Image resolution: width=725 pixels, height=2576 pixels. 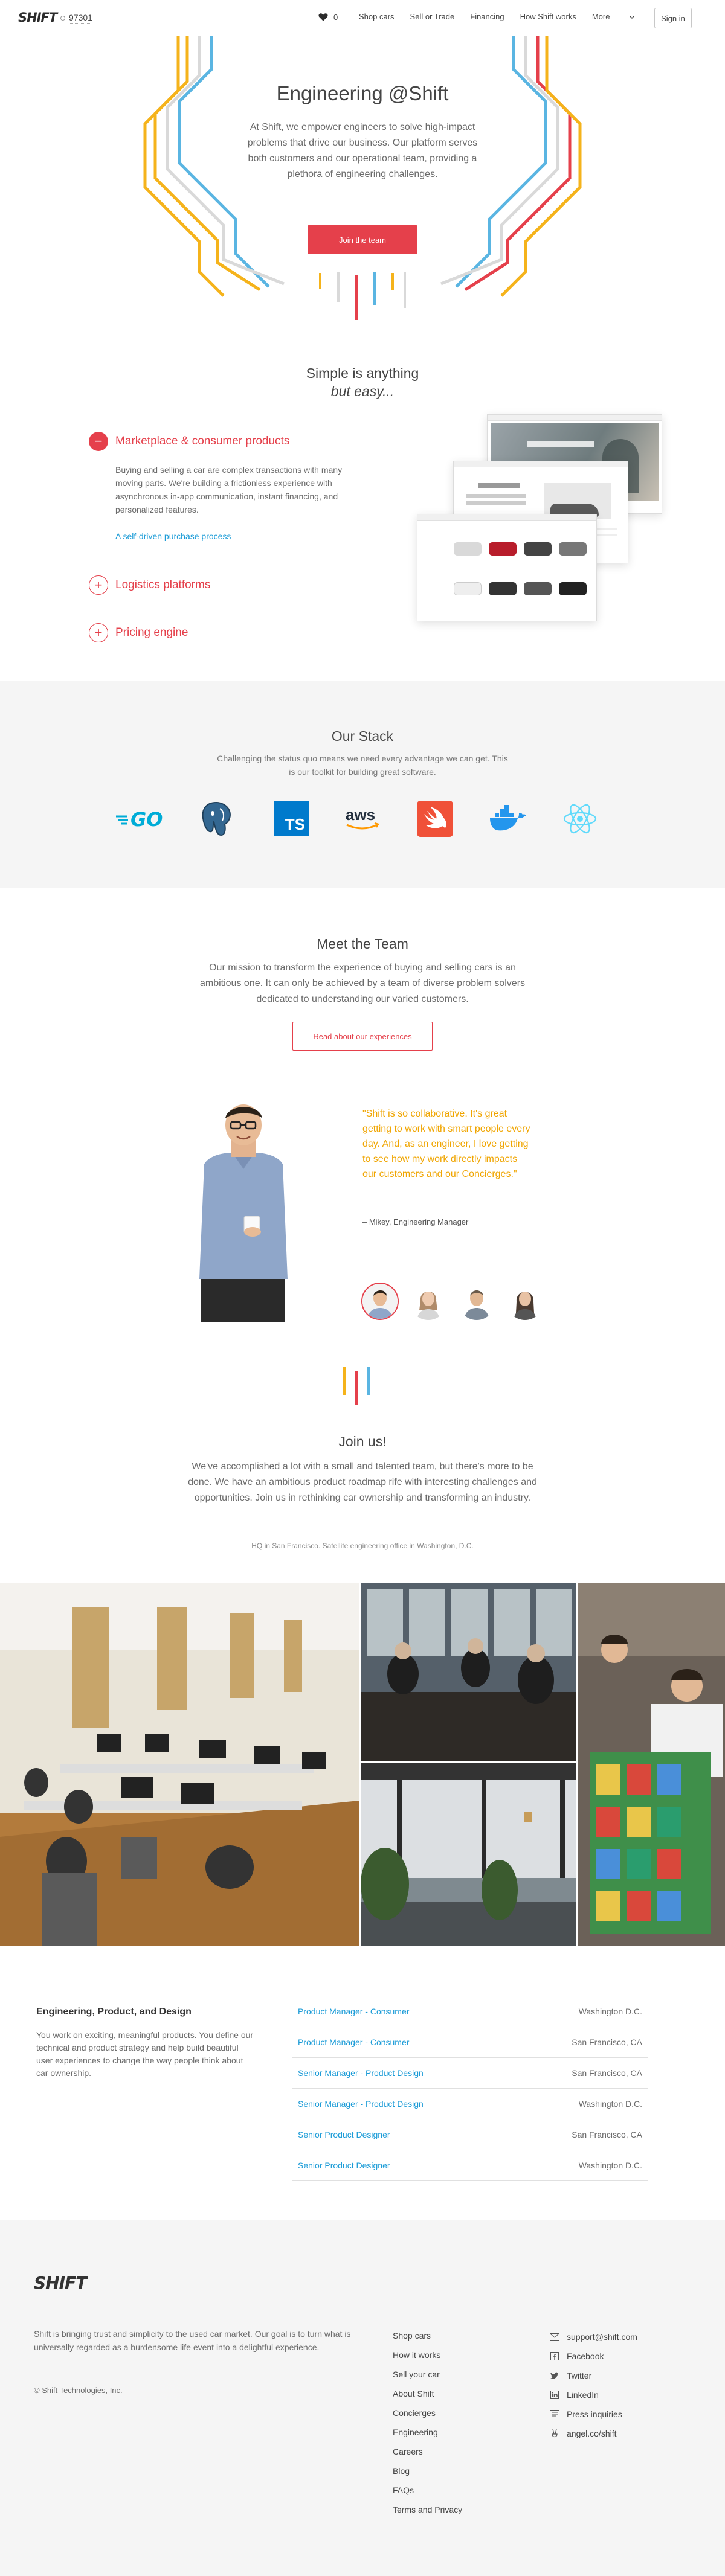 What do you see at coordinates (427, 2475) in the screenshot?
I see `footer-link-blog: Blog` at bounding box center [427, 2475].